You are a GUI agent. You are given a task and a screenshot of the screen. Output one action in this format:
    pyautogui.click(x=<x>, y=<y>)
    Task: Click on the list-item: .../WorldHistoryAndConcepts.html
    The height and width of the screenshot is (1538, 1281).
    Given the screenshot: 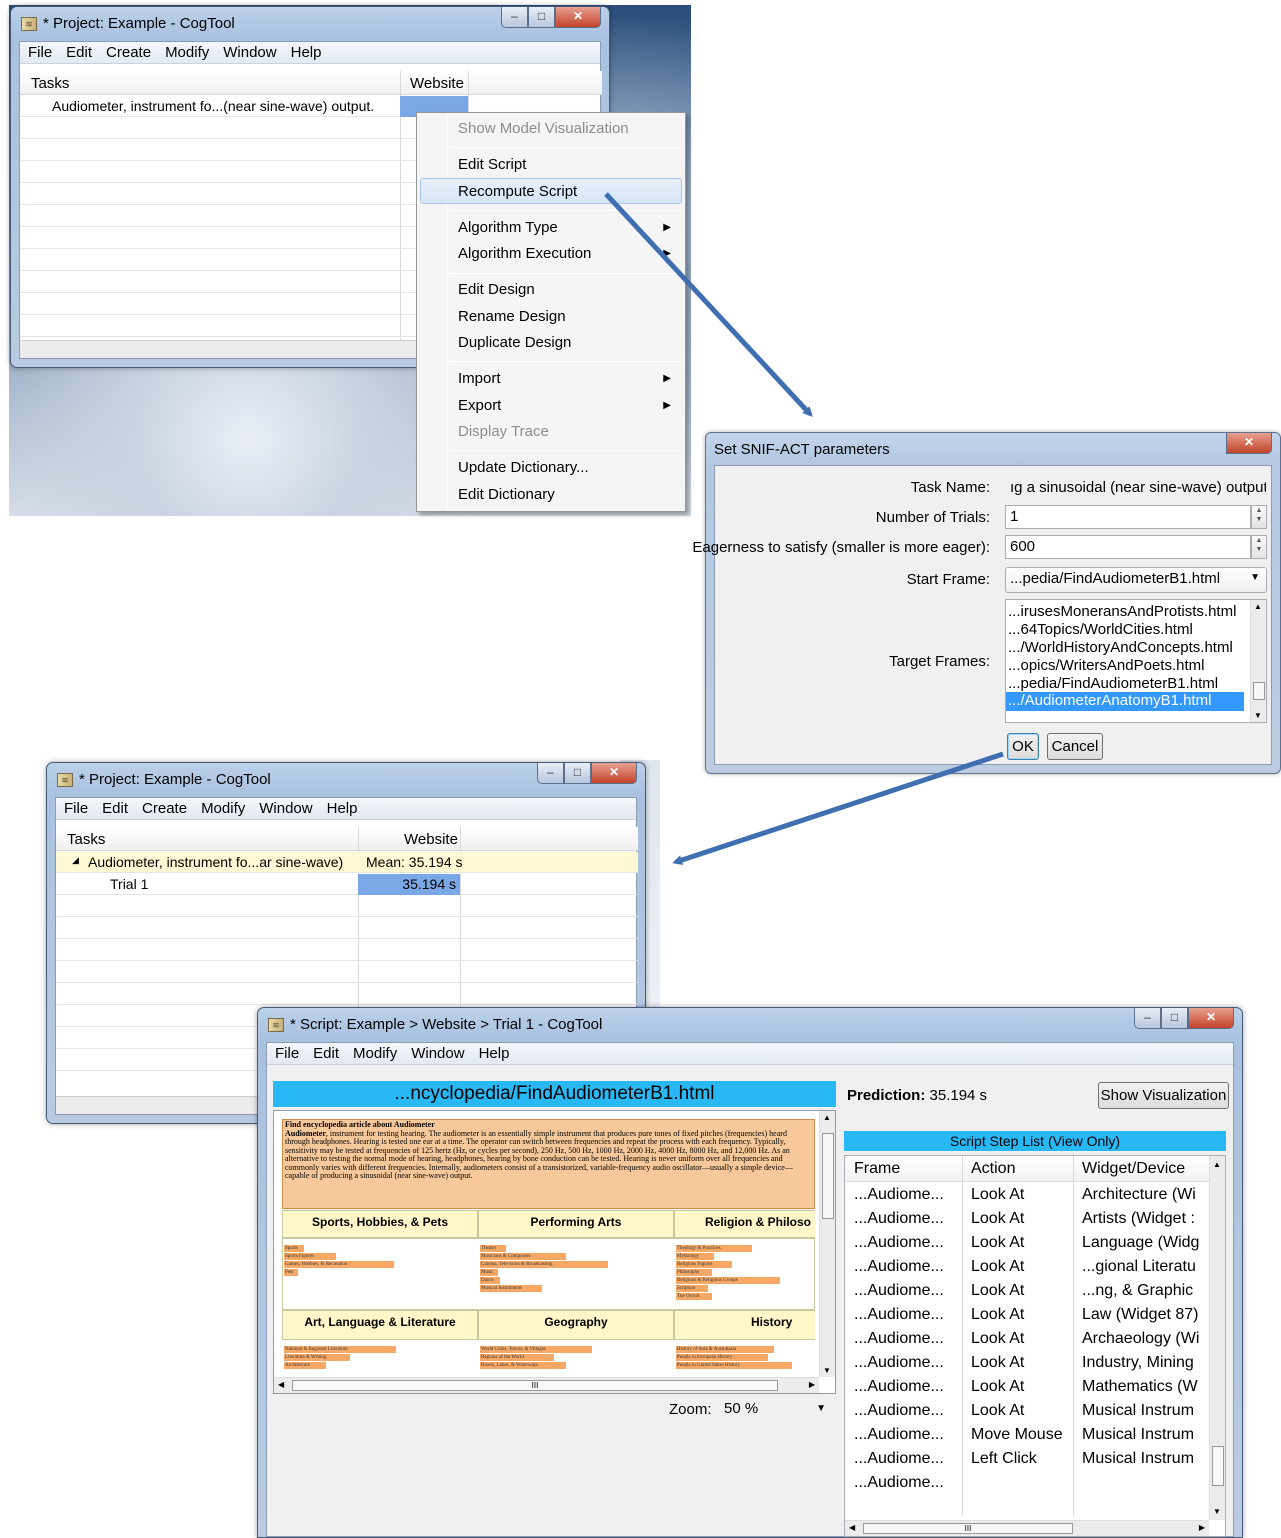 What is the action you would take?
    pyautogui.click(x=1128, y=648)
    